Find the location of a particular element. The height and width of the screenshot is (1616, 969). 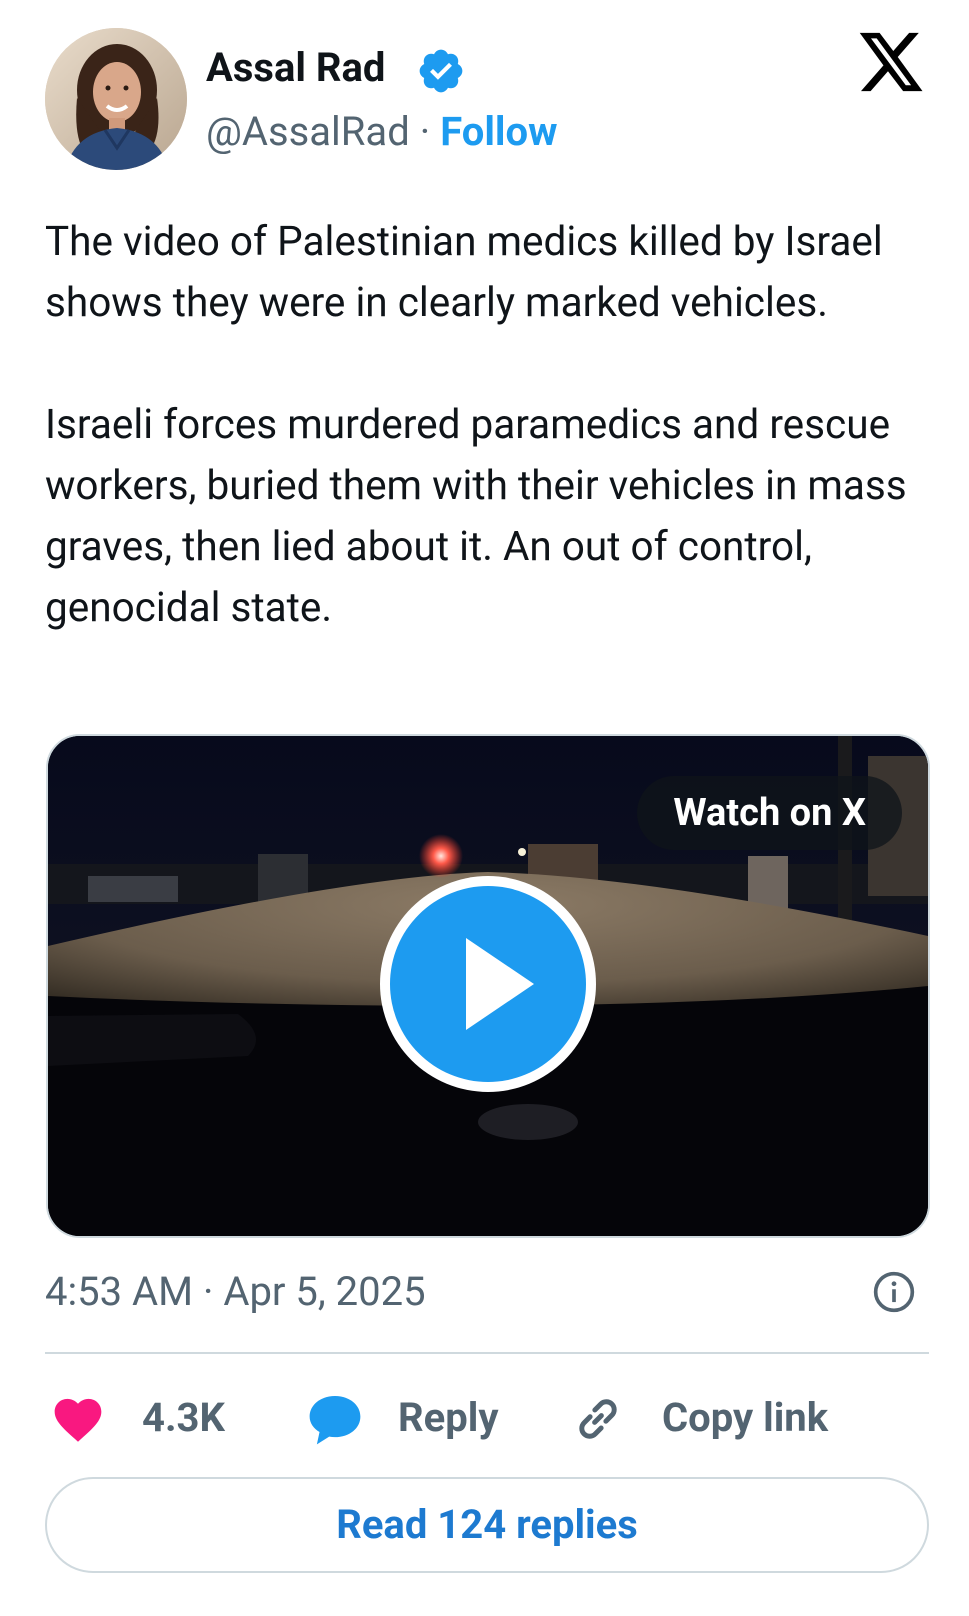

link-icon is located at coordinates (598, 1419).